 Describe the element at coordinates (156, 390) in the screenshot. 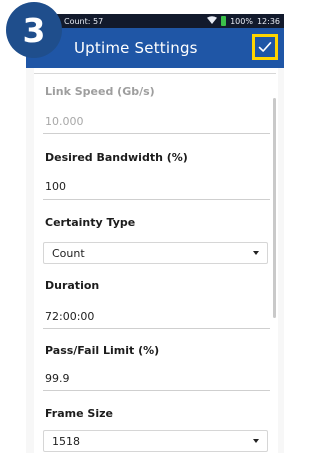

I see `pass-fail-limit-underline` at that location.